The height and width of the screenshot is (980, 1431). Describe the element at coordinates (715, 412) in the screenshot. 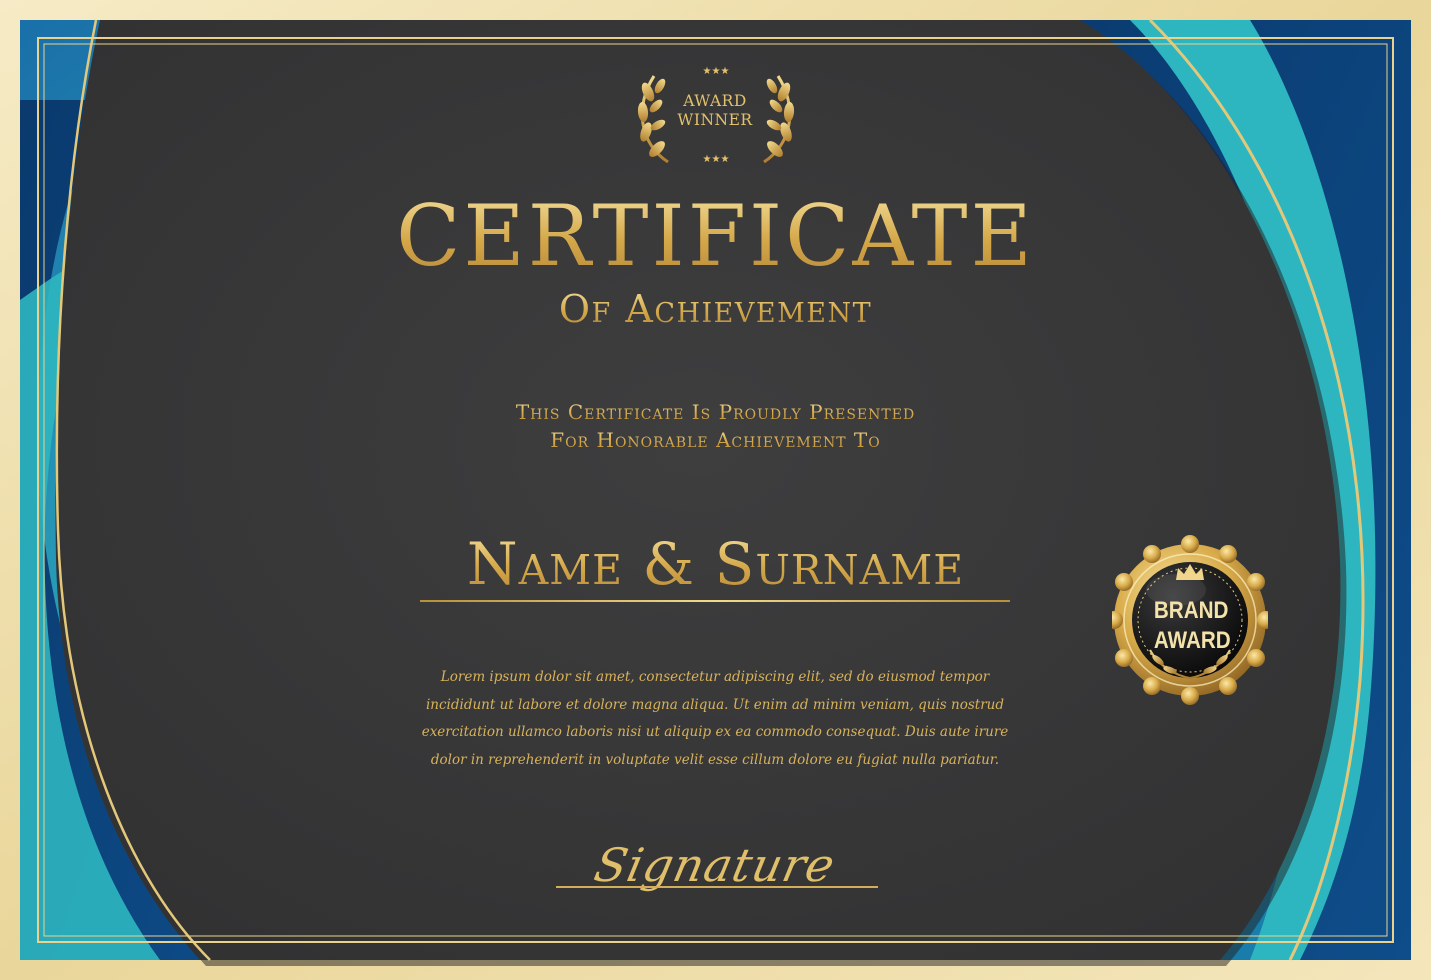

I see `presented-line-1: This Certificate Is Proudly Presented` at that location.